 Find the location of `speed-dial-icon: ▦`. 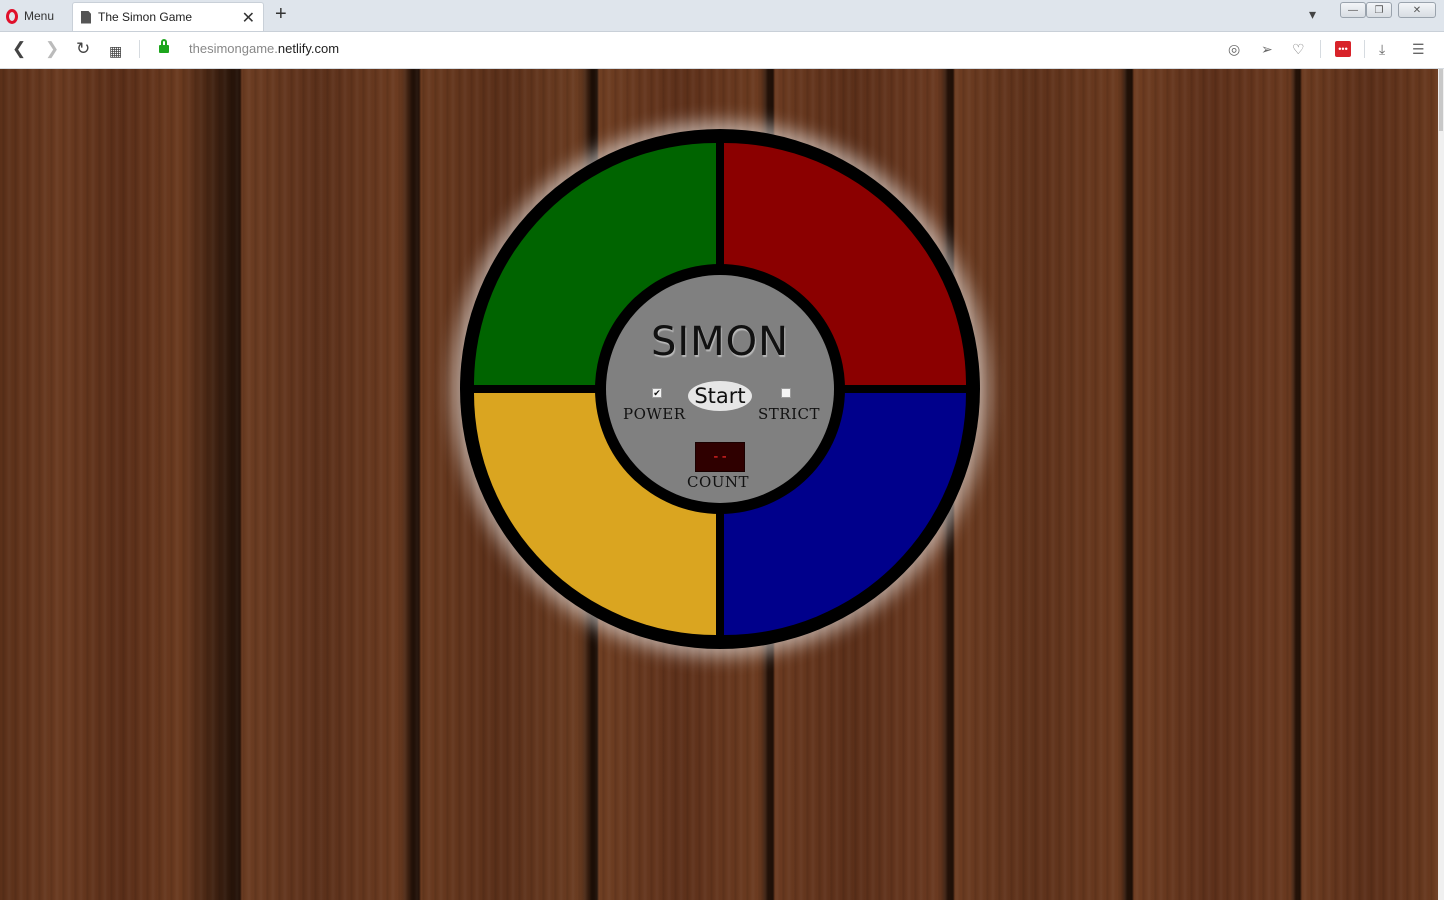

speed-dial-icon: ▦ is located at coordinates (115, 51).